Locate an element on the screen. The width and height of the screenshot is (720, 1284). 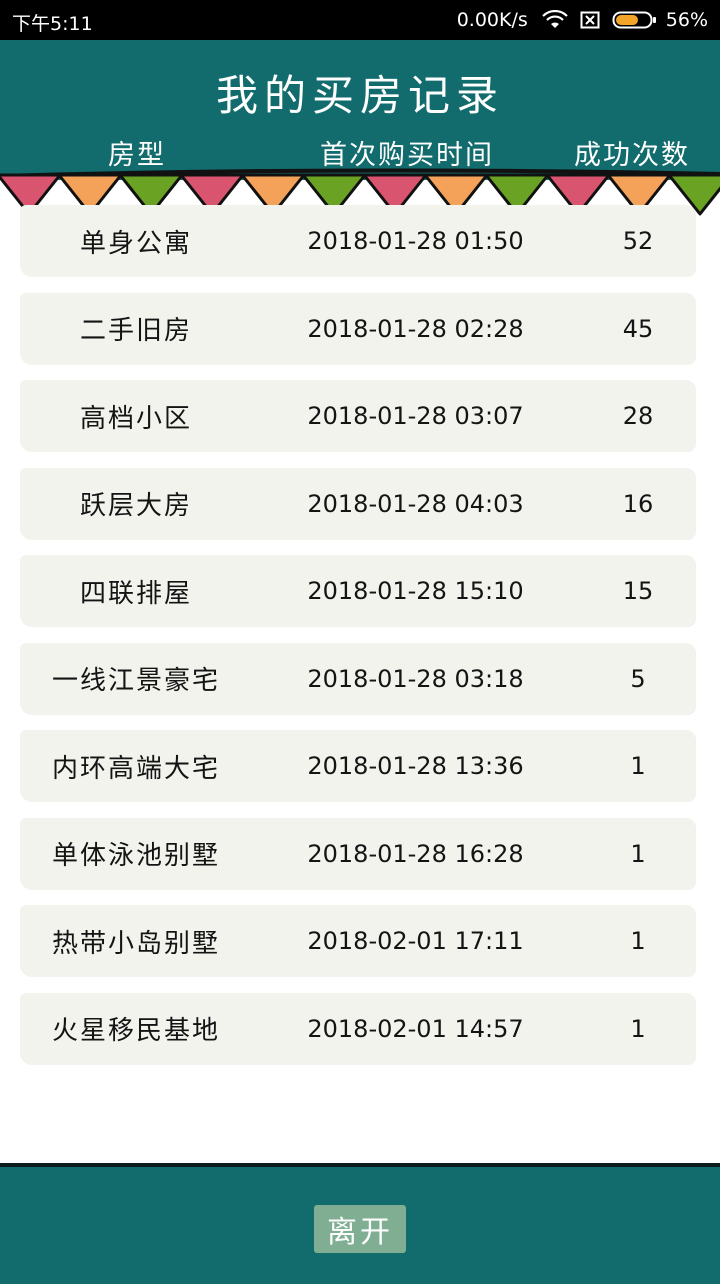
record-type: 二手旧房 is located at coordinates (135, 331).